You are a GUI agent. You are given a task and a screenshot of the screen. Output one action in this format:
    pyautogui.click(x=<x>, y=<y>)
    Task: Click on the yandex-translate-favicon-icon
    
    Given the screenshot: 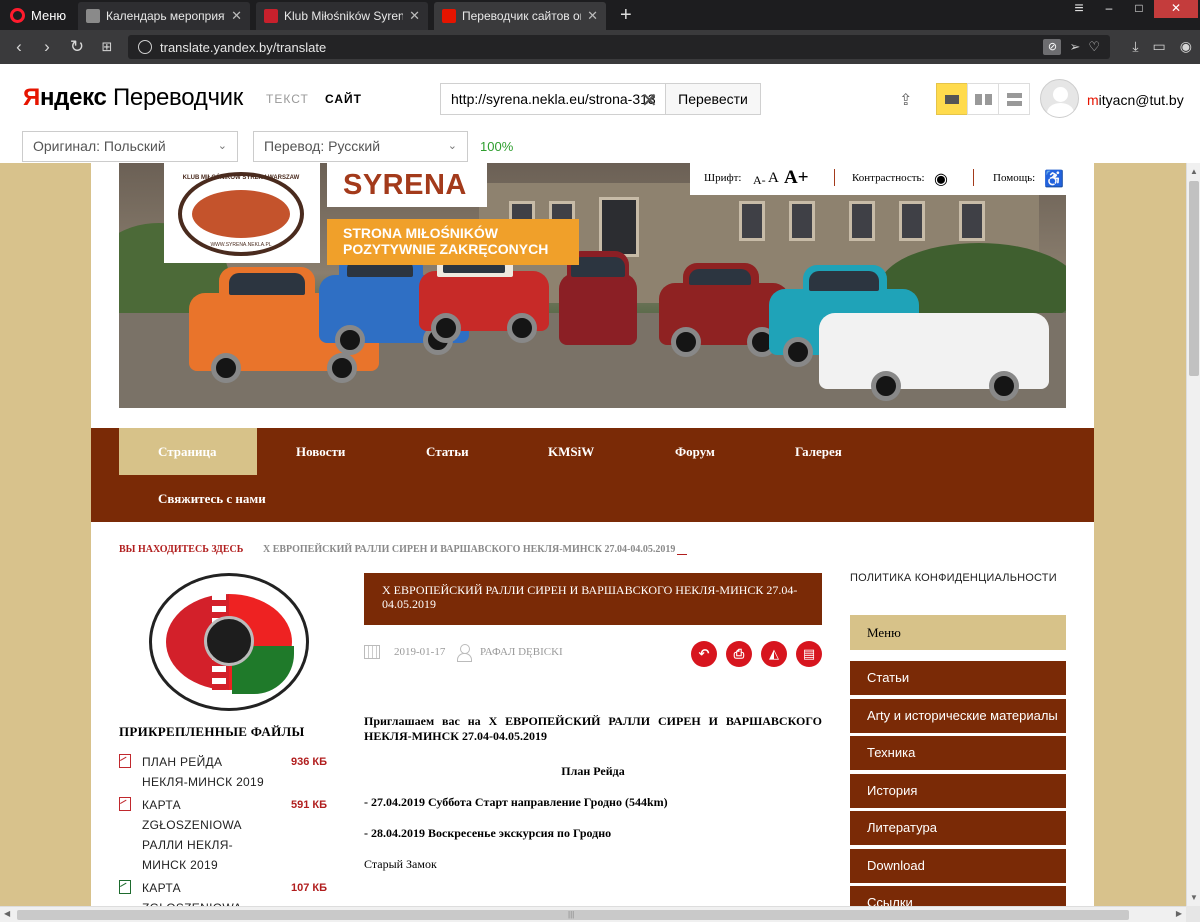 What is the action you would take?
    pyautogui.click(x=449, y=16)
    